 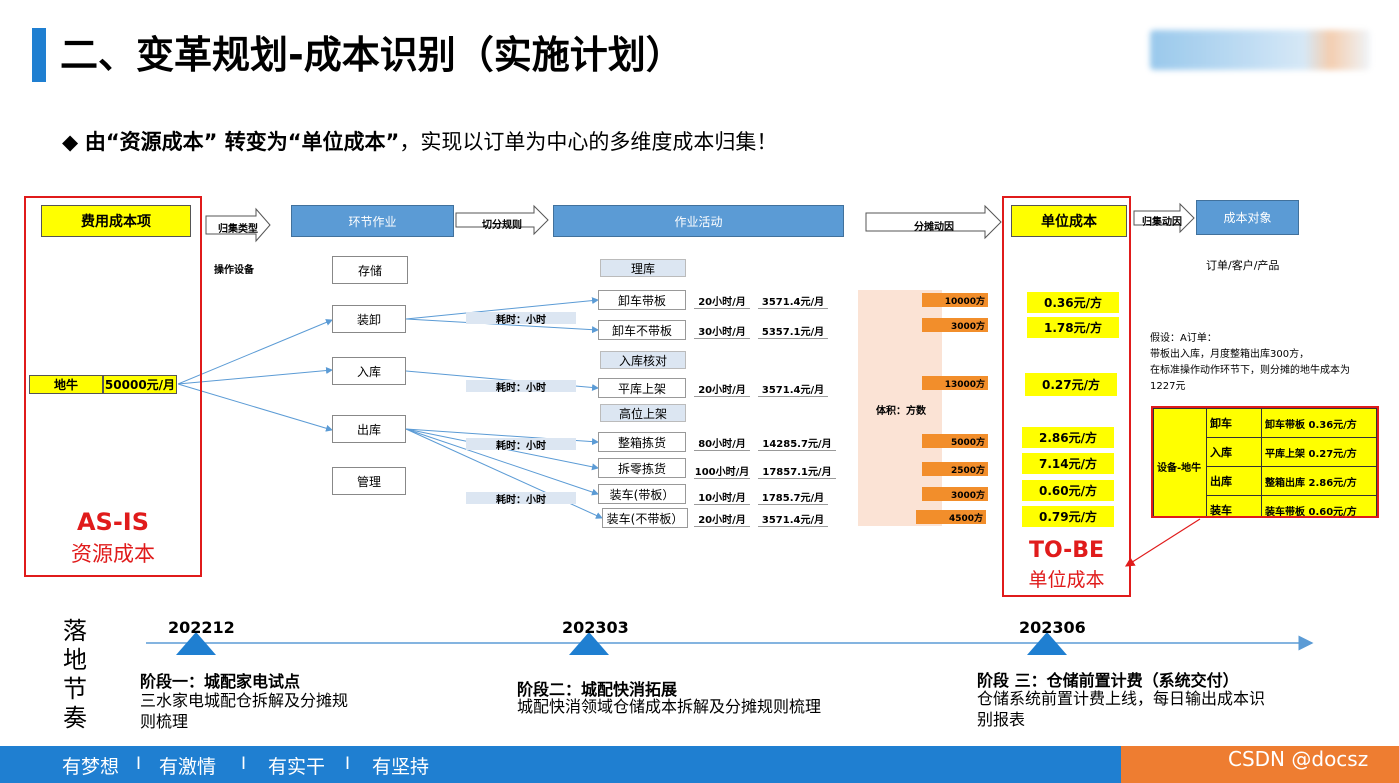 What do you see at coordinates (1068, 463) in the screenshot?
I see `unit-cost-value: 7.14元/方` at bounding box center [1068, 463].